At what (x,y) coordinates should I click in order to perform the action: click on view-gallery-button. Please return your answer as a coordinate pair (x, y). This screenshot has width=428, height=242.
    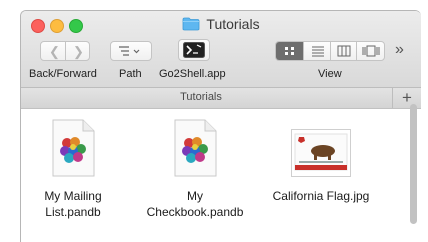
    Looking at the image, I should click on (370, 51).